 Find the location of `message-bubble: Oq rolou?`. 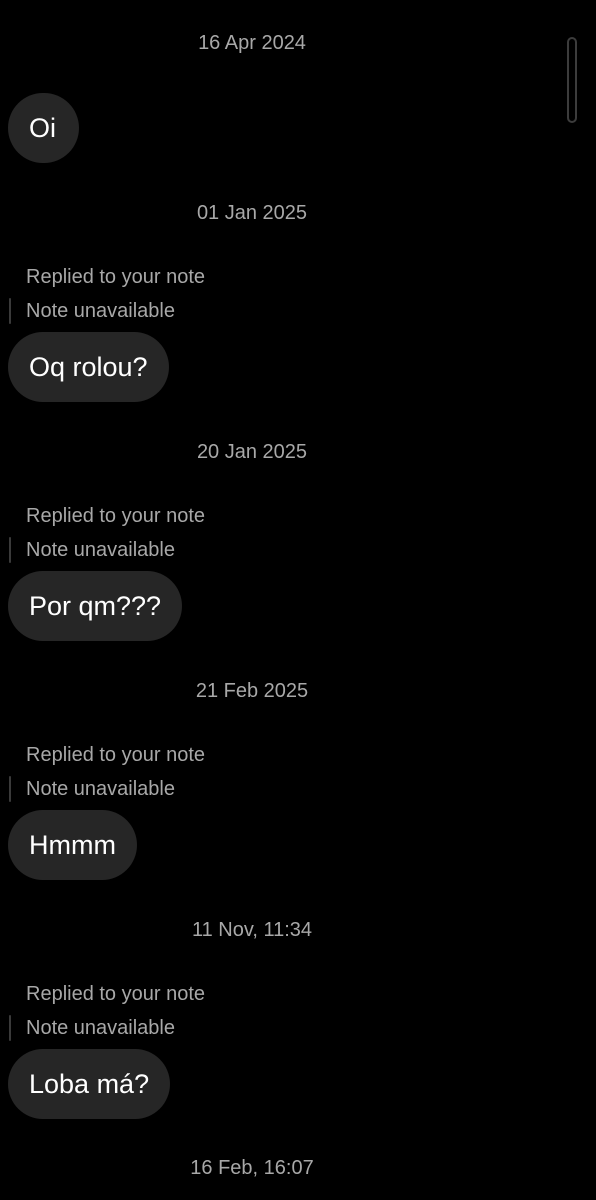

message-bubble: Oq rolou? is located at coordinates (88, 367).